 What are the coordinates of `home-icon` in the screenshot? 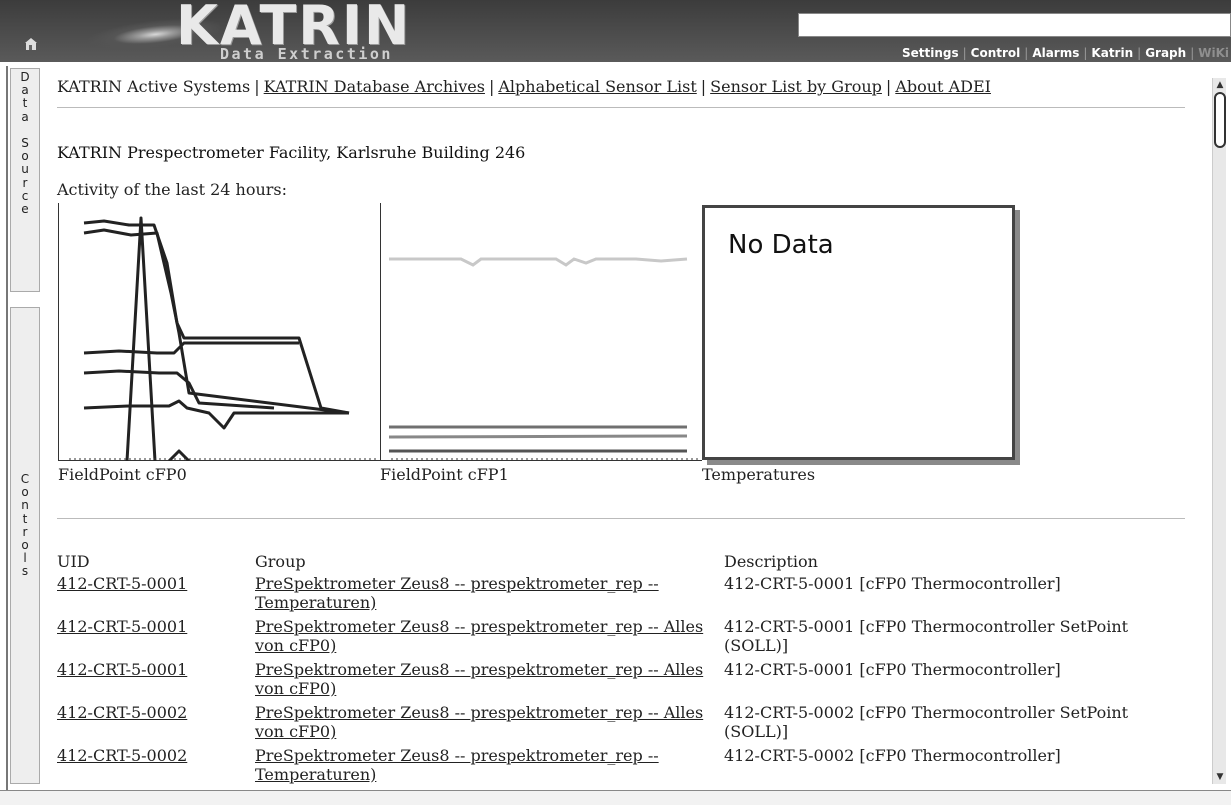 It's located at (31, 44).